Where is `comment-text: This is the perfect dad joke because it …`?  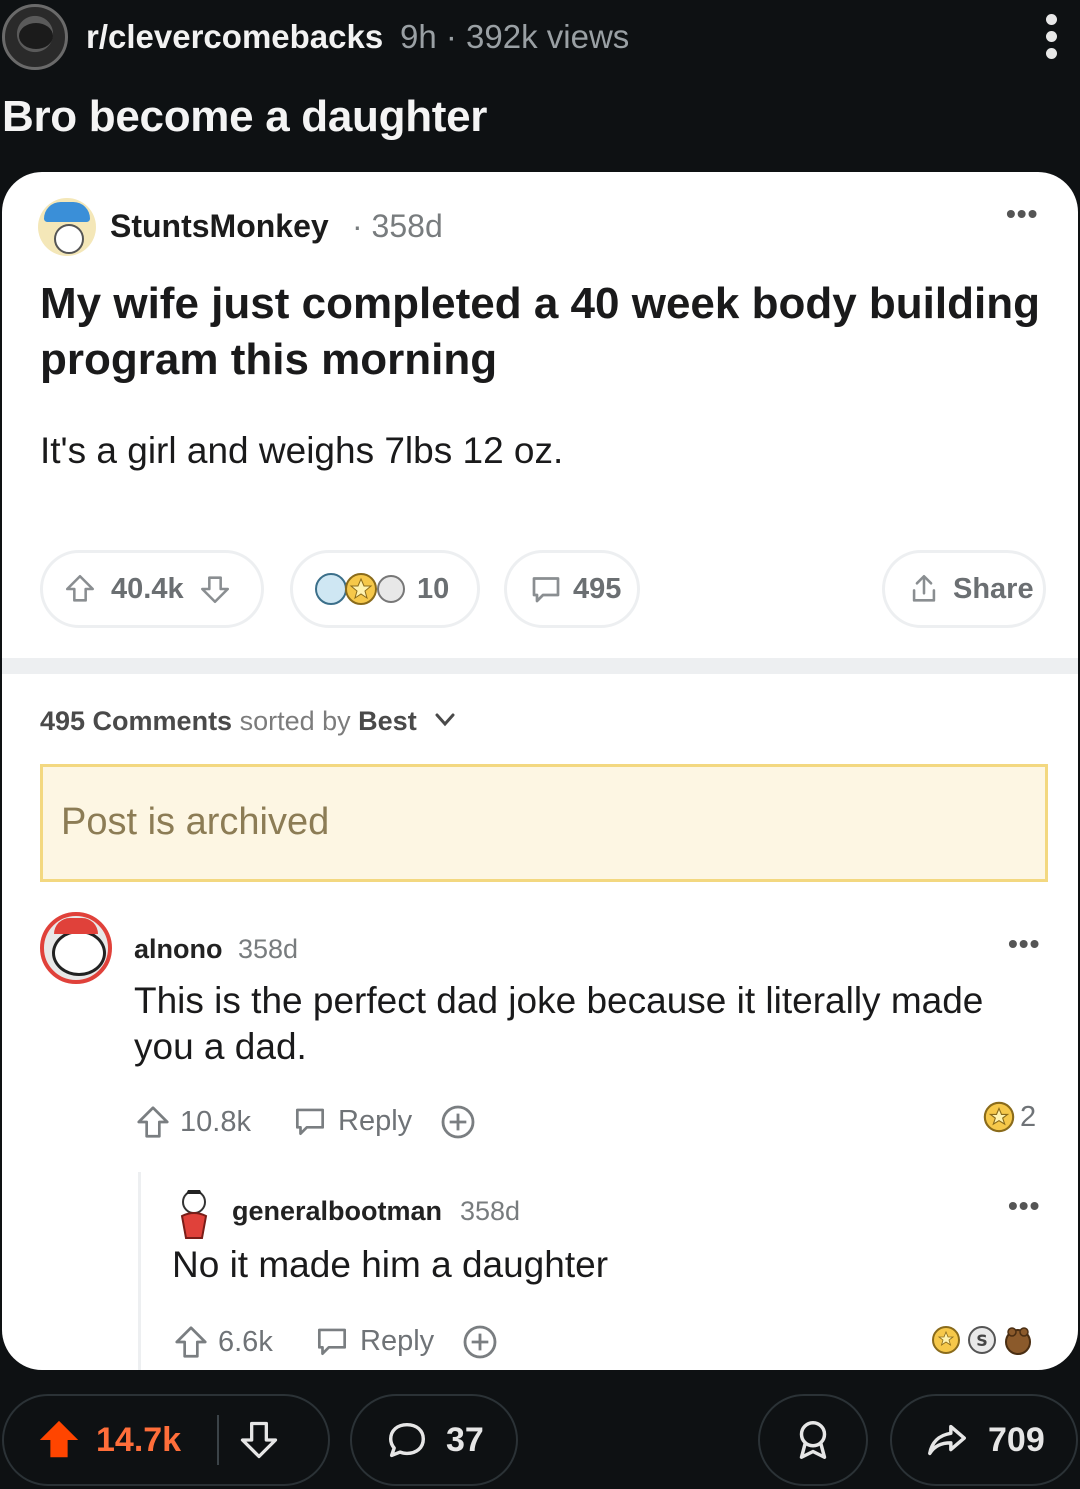 comment-text: This is the perfect dad joke because it … is located at coordinates (559, 1023).